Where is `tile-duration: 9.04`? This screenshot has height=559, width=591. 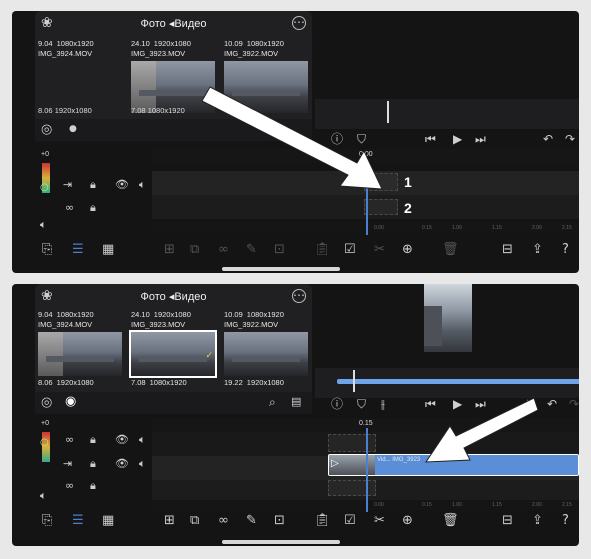 tile-duration: 9.04 is located at coordinates (45, 314).